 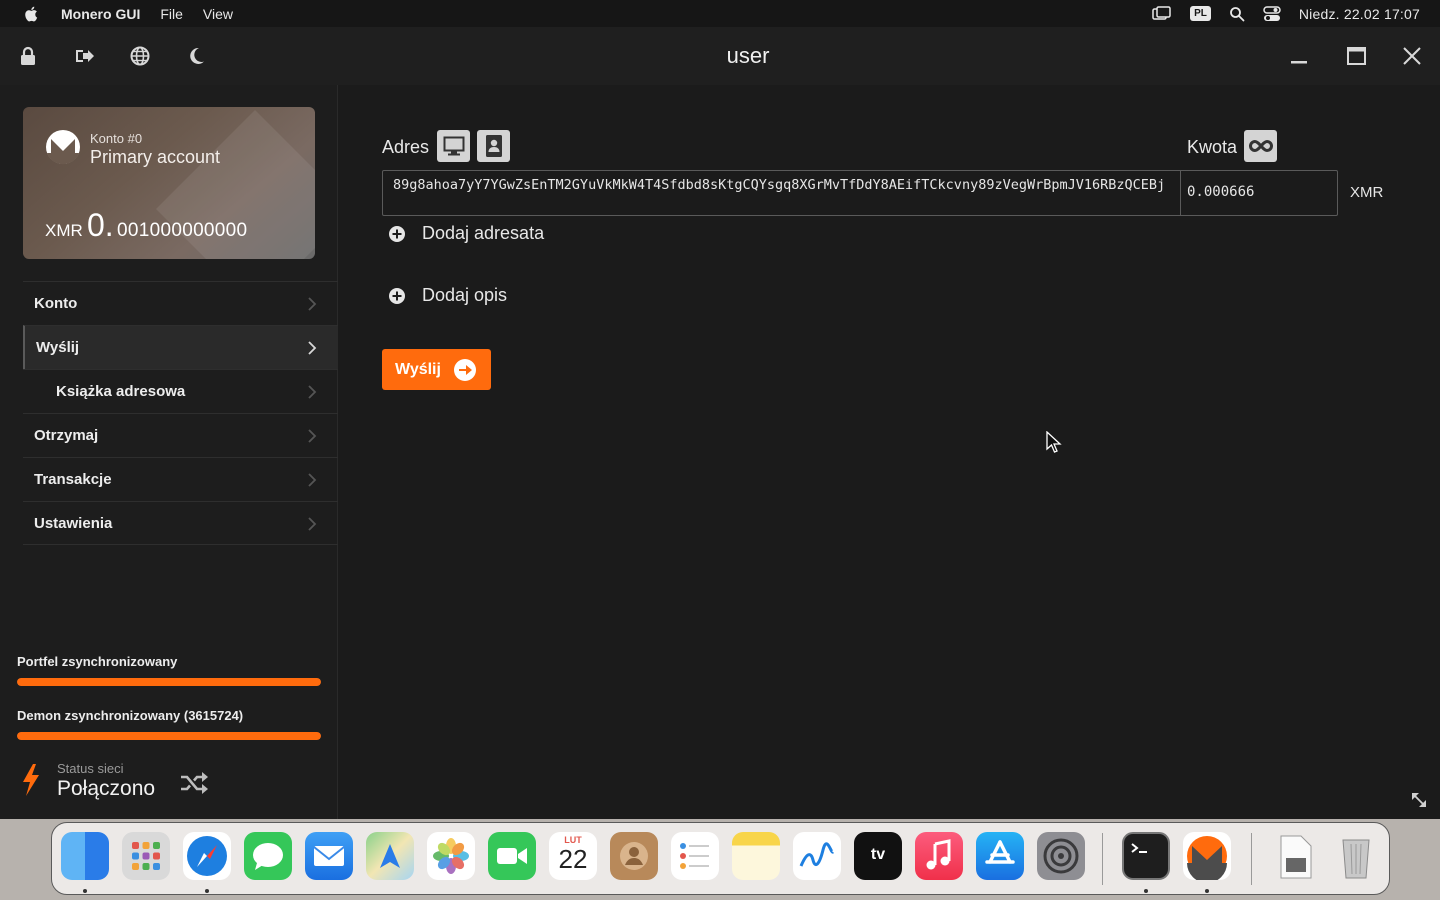 What do you see at coordinates (180, 479) in the screenshot?
I see `sidebar-item-transakcje: Transakcje` at bounding box center [180, 479].